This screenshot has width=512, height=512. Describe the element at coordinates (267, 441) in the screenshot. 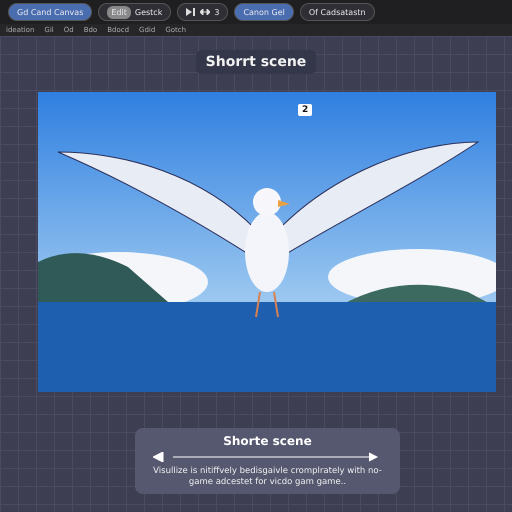

I see `caption-title: Shorte scene` at that location.